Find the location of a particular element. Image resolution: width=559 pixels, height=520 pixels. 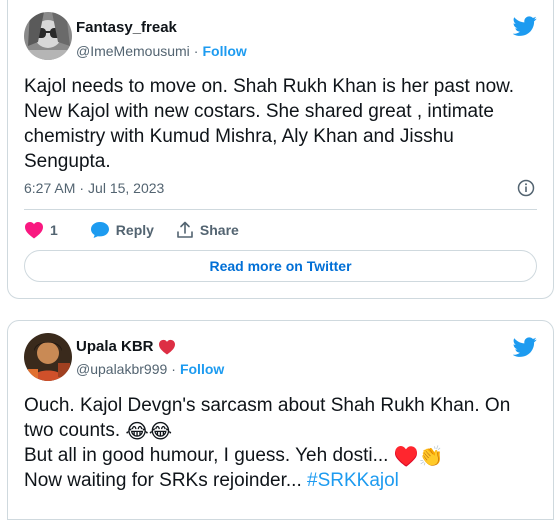

author-name: Fantasy_freak is located at coordinates (126, 27).